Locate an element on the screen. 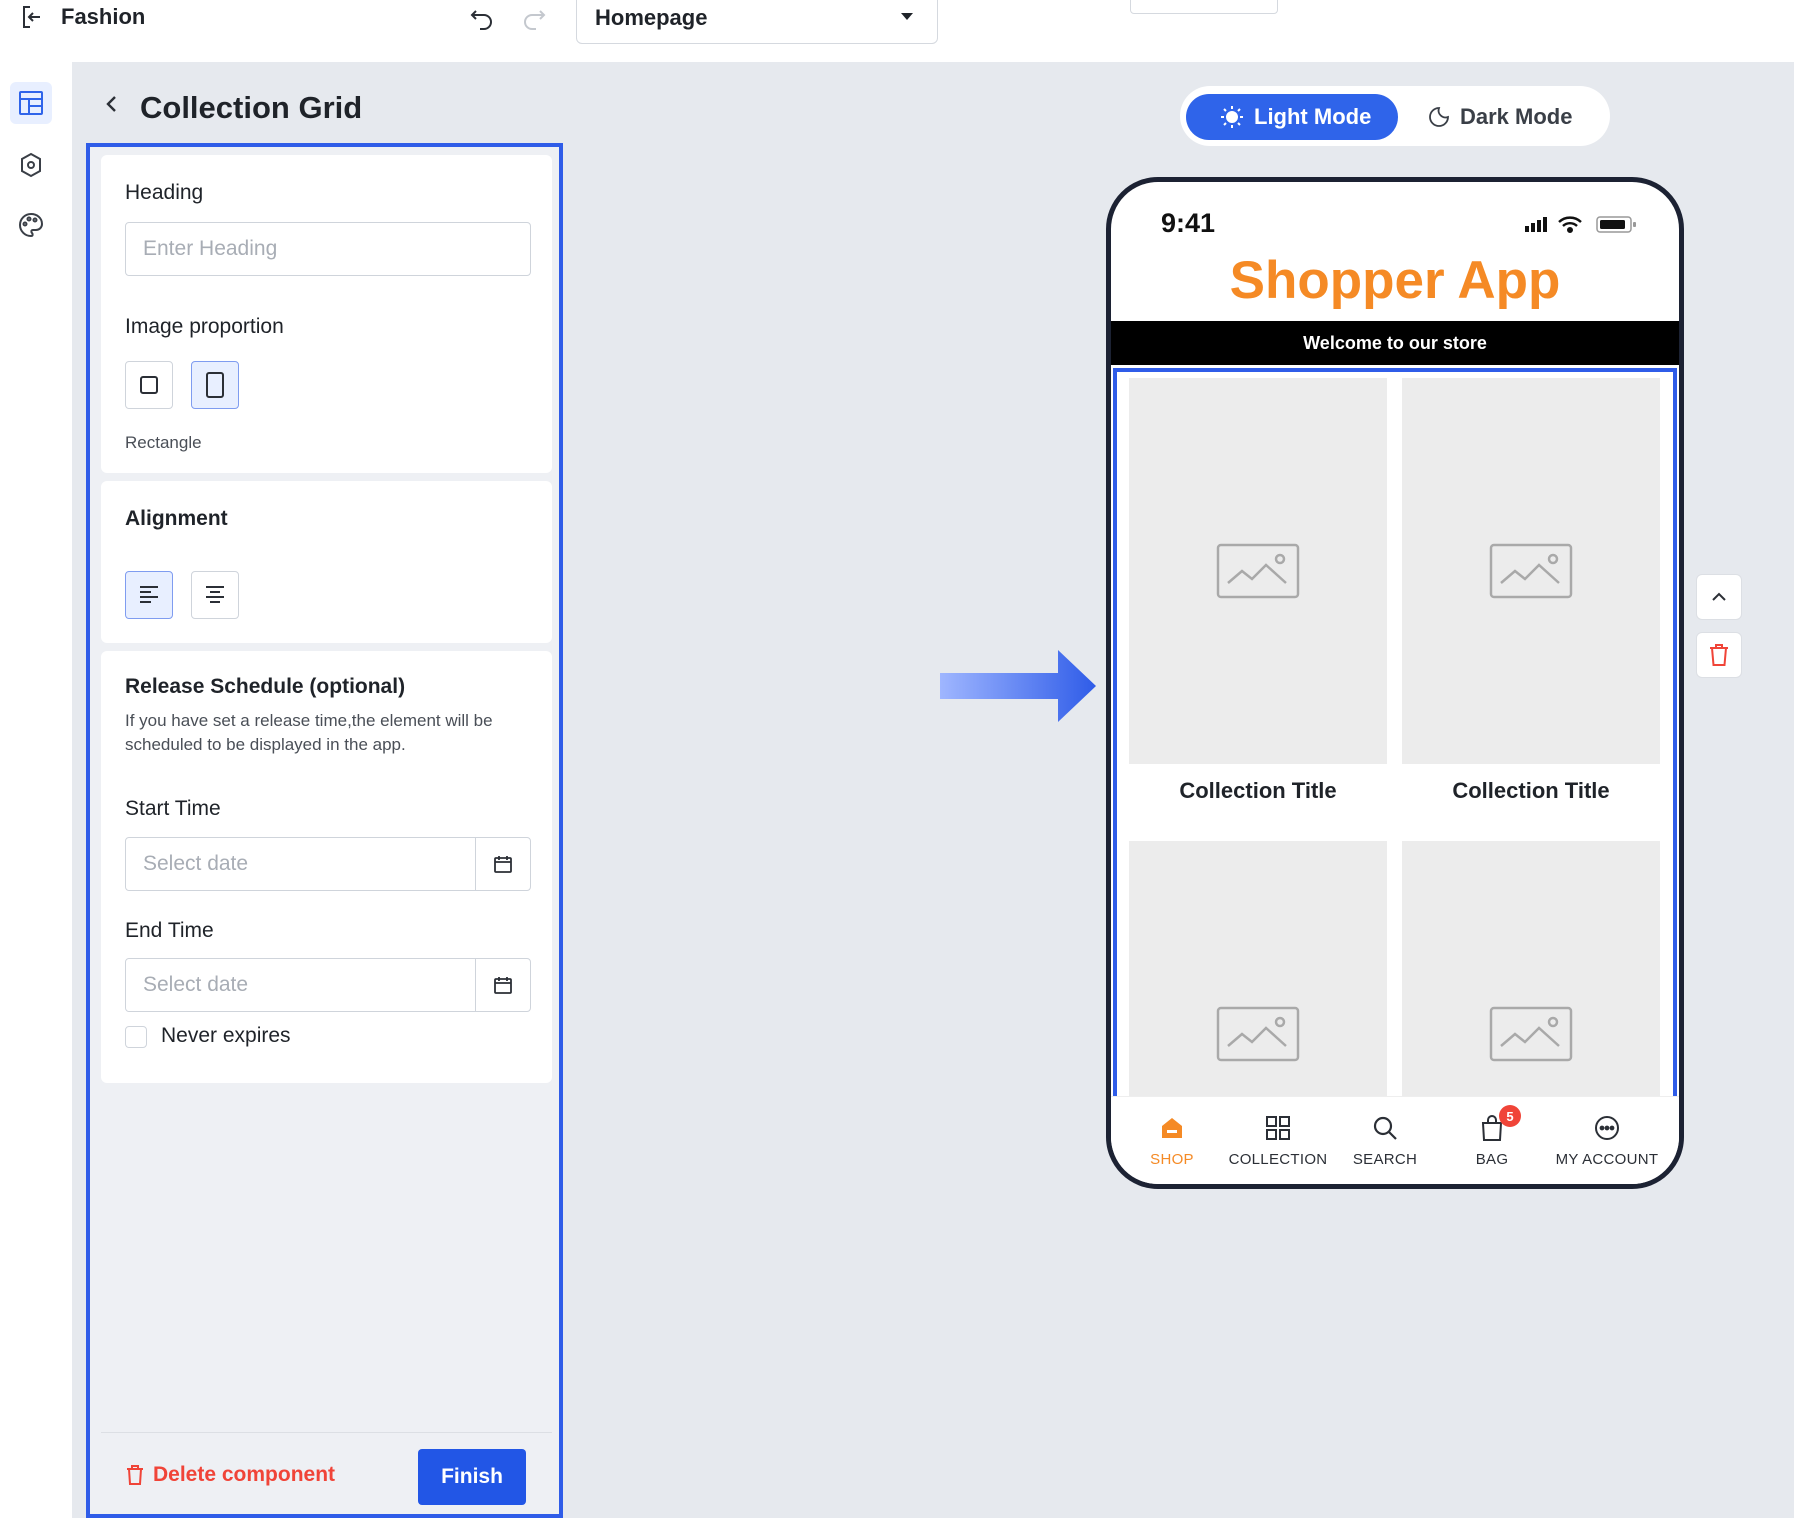  tab-shop: SHOP is located at coordinates (1172, 1140).